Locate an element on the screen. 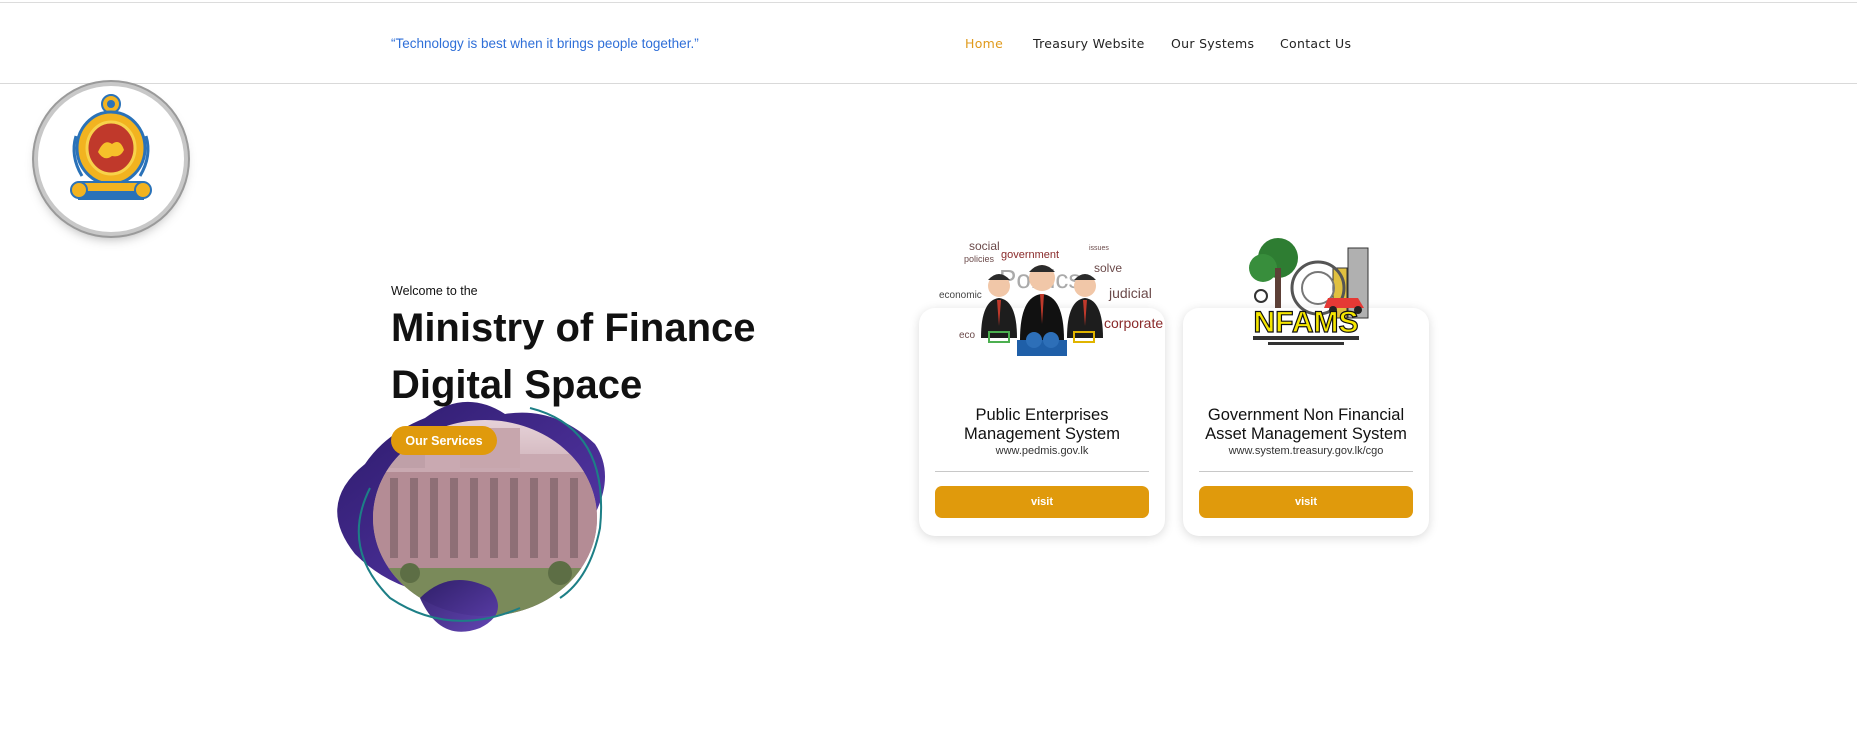  card-title: Public Enterprises Management System is located at coordinates (1042, 425).